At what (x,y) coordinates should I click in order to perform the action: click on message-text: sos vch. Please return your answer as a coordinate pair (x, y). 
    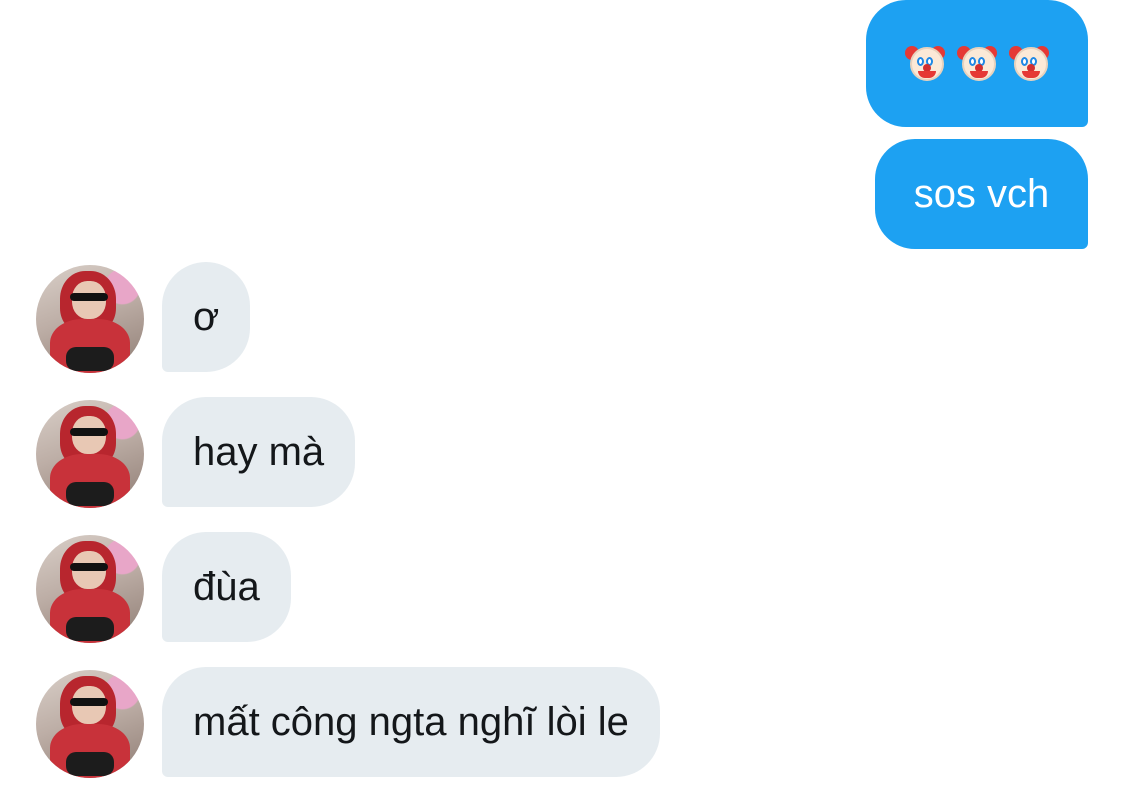
    Looking at the image, I should click on (981, 194).